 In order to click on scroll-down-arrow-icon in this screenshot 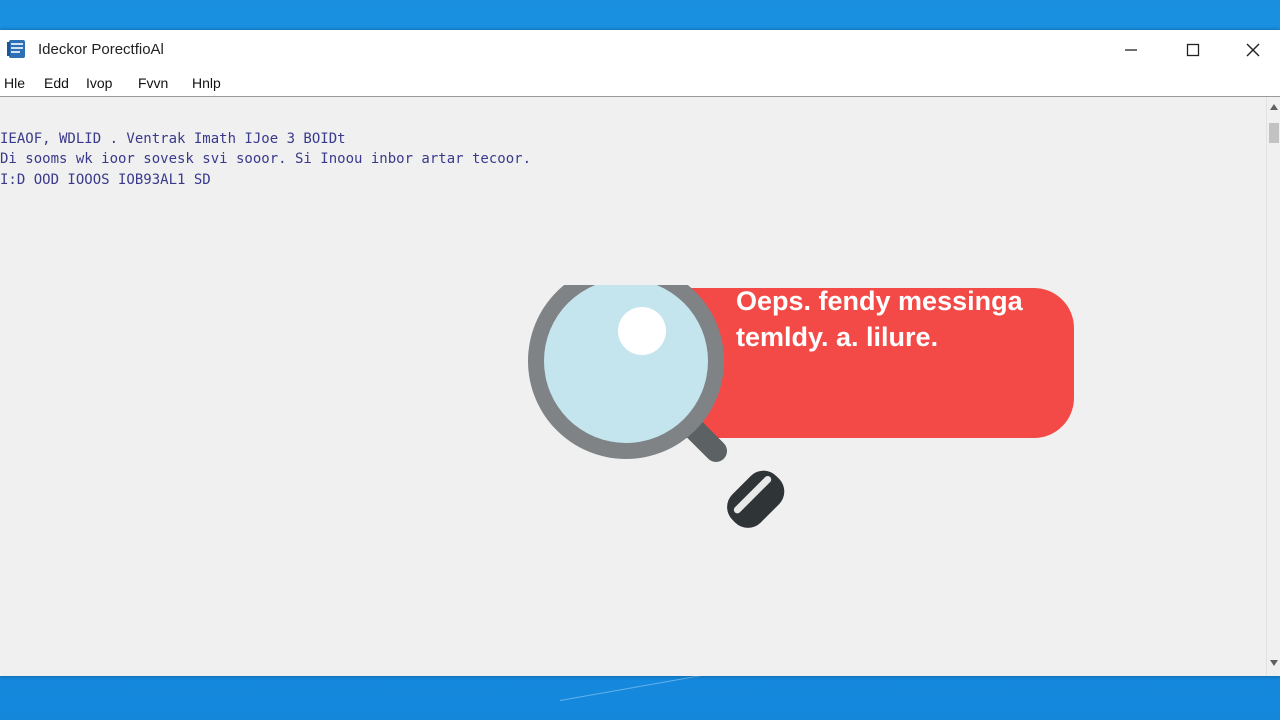, I will do `click(1273, 663)`.